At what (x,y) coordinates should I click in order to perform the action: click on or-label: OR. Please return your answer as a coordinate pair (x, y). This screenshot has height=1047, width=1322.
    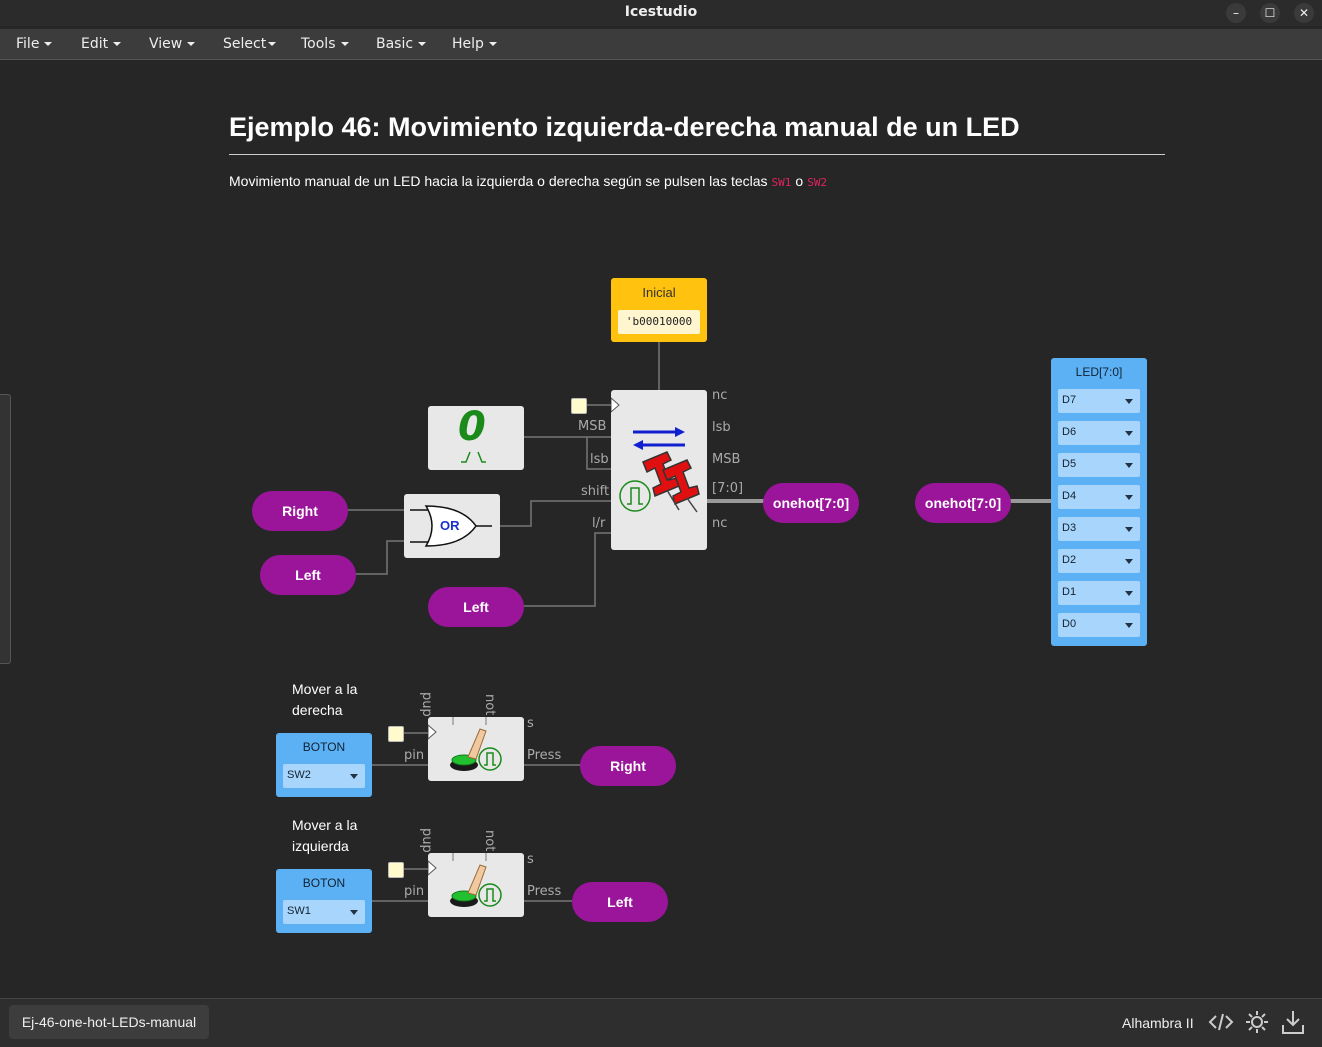
    Looking at the image, I should click on (450, 525).